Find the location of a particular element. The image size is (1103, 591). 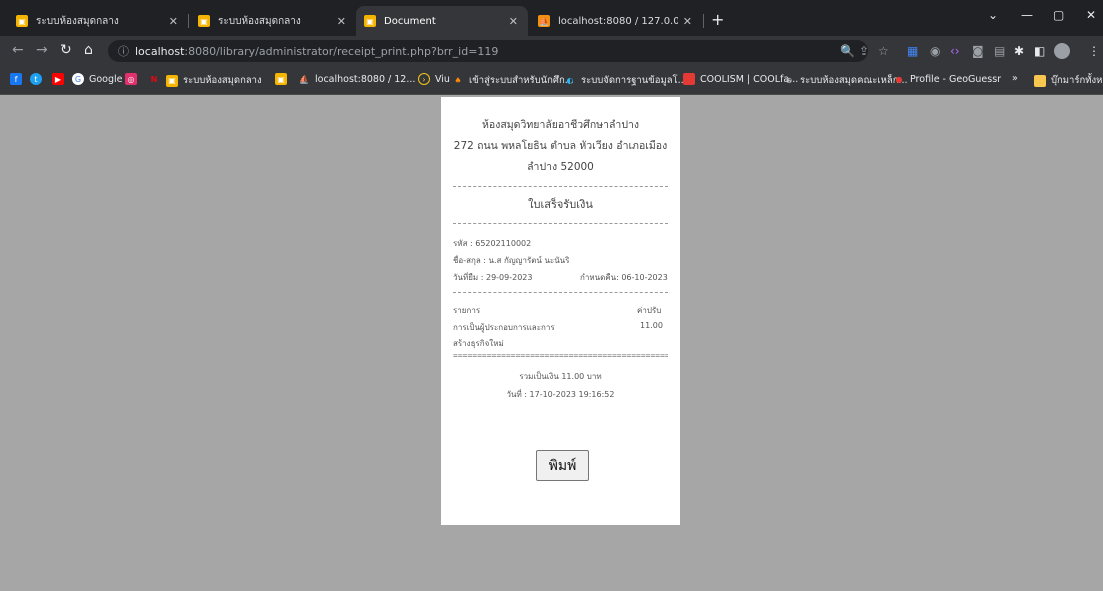

org-name: ห้องสมุดวิทยาลัยอาชีวศึกษาลำปาง is located at coordinates (560, 125).